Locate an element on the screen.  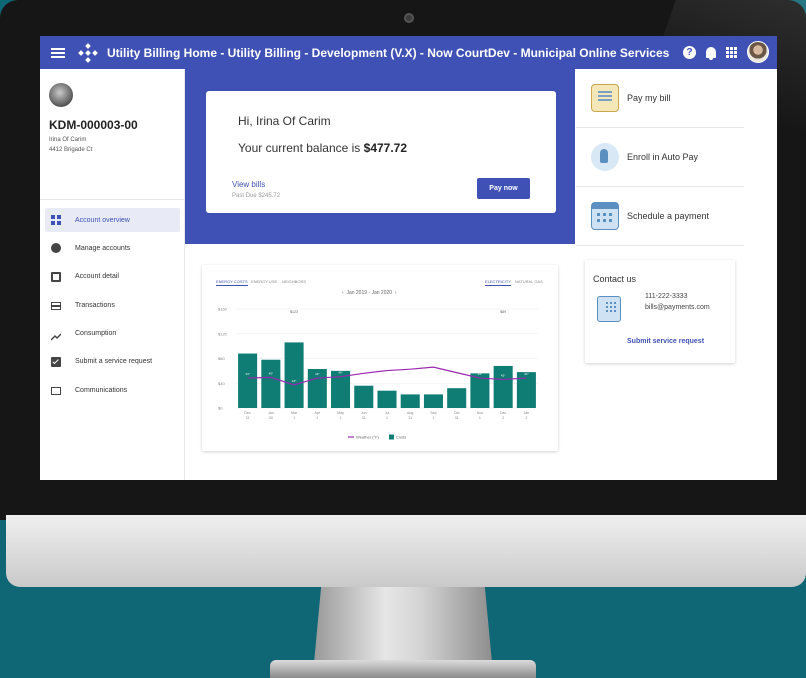
past-due-text: Past Due $245.72 is located at coordinates (256, 196).